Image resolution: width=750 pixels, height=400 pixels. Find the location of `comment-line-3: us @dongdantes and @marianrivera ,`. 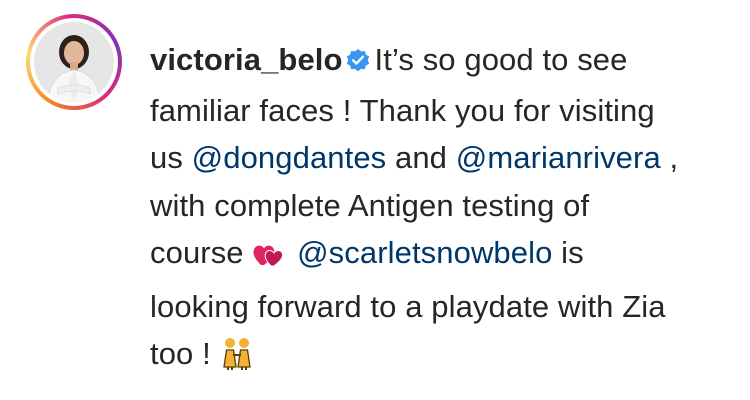

comment-line-3: us @dongdantes and @marianrivera , is located at coordinates (440, 158).